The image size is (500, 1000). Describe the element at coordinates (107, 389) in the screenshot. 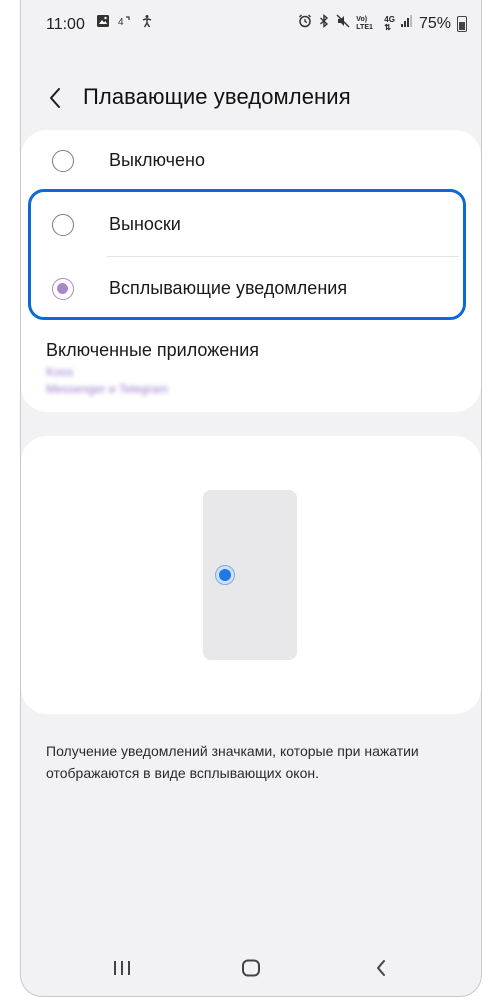

I see `enabled-apps-line2: Messenger и Telegram` at that location.